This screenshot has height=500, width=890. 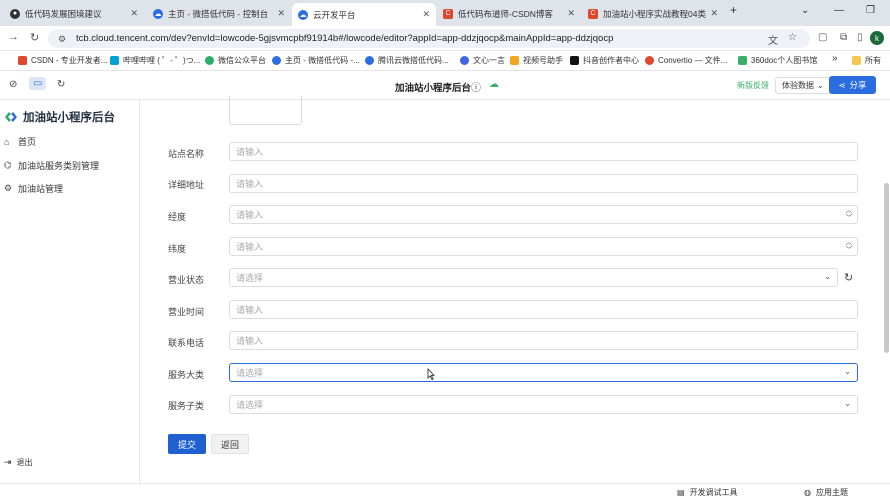 What do you see at coordinates (364, 14) in the screenshot?
I see `browser-tab-3: ☁ 云开发平台 ✕` at bounding box center [364, 14].